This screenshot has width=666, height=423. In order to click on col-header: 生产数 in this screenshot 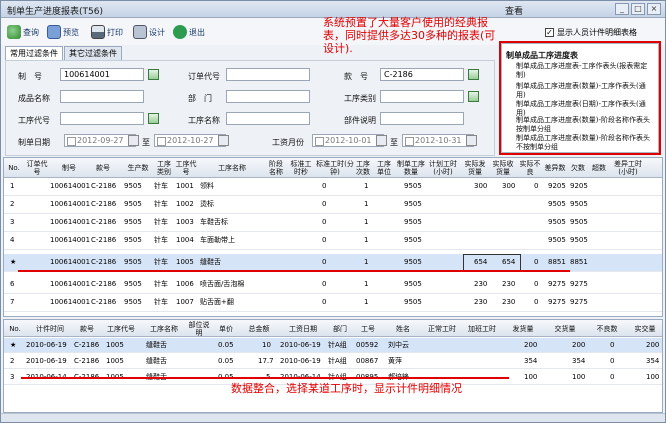, I will do `click(138, 168)`.